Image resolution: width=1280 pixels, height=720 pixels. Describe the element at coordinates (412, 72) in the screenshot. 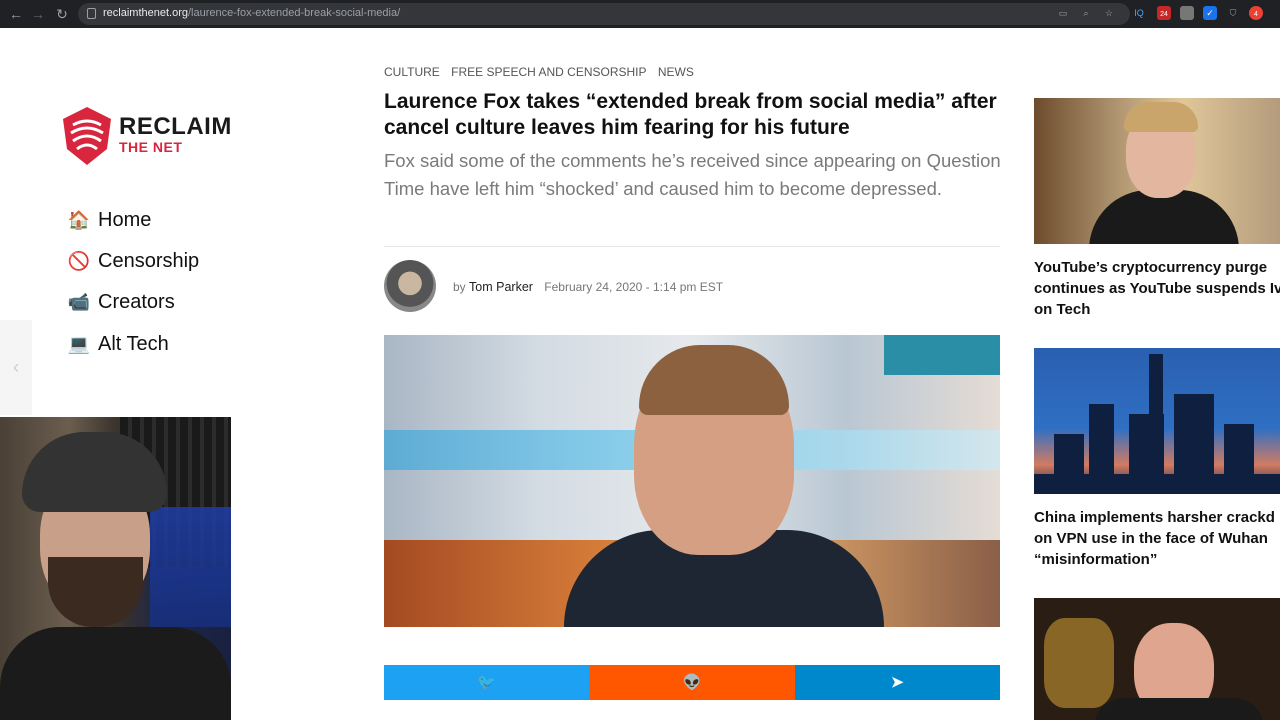

I see `category-link: Culture` at that location.